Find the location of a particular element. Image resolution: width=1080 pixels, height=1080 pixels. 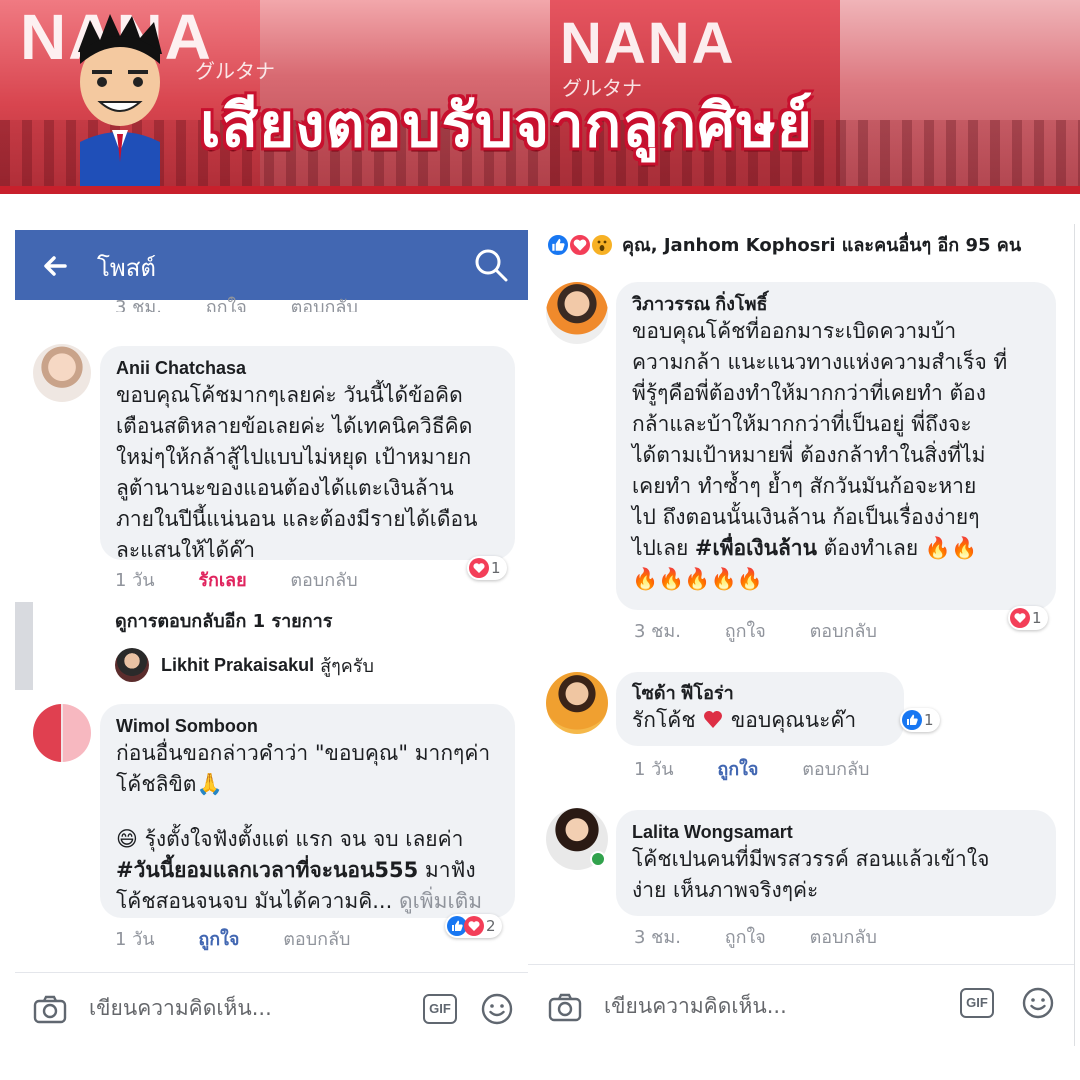

search-icon is located at coordinates (491, 265).